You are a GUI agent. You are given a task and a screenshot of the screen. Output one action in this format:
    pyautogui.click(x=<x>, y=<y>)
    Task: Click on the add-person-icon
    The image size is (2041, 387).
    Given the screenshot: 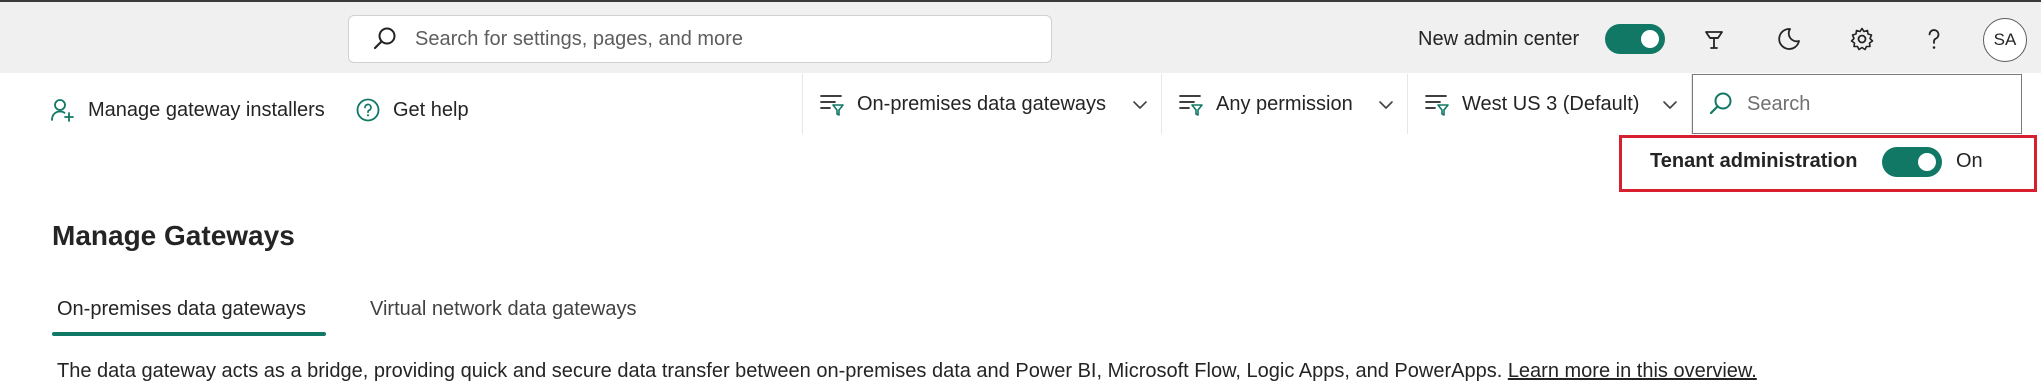 What is the action you would take?
    pyautogui.click(x=62, y=110)
    